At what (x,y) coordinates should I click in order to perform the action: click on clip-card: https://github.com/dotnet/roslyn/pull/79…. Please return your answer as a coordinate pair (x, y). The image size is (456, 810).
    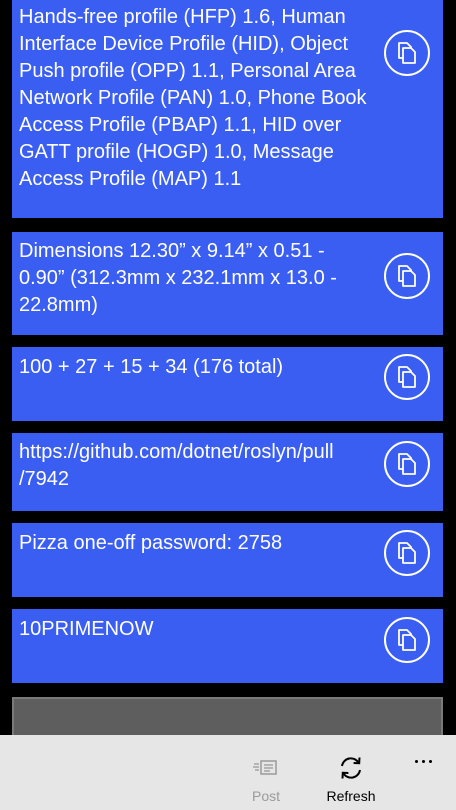
    Looking at the image, I should click on (227, 472).